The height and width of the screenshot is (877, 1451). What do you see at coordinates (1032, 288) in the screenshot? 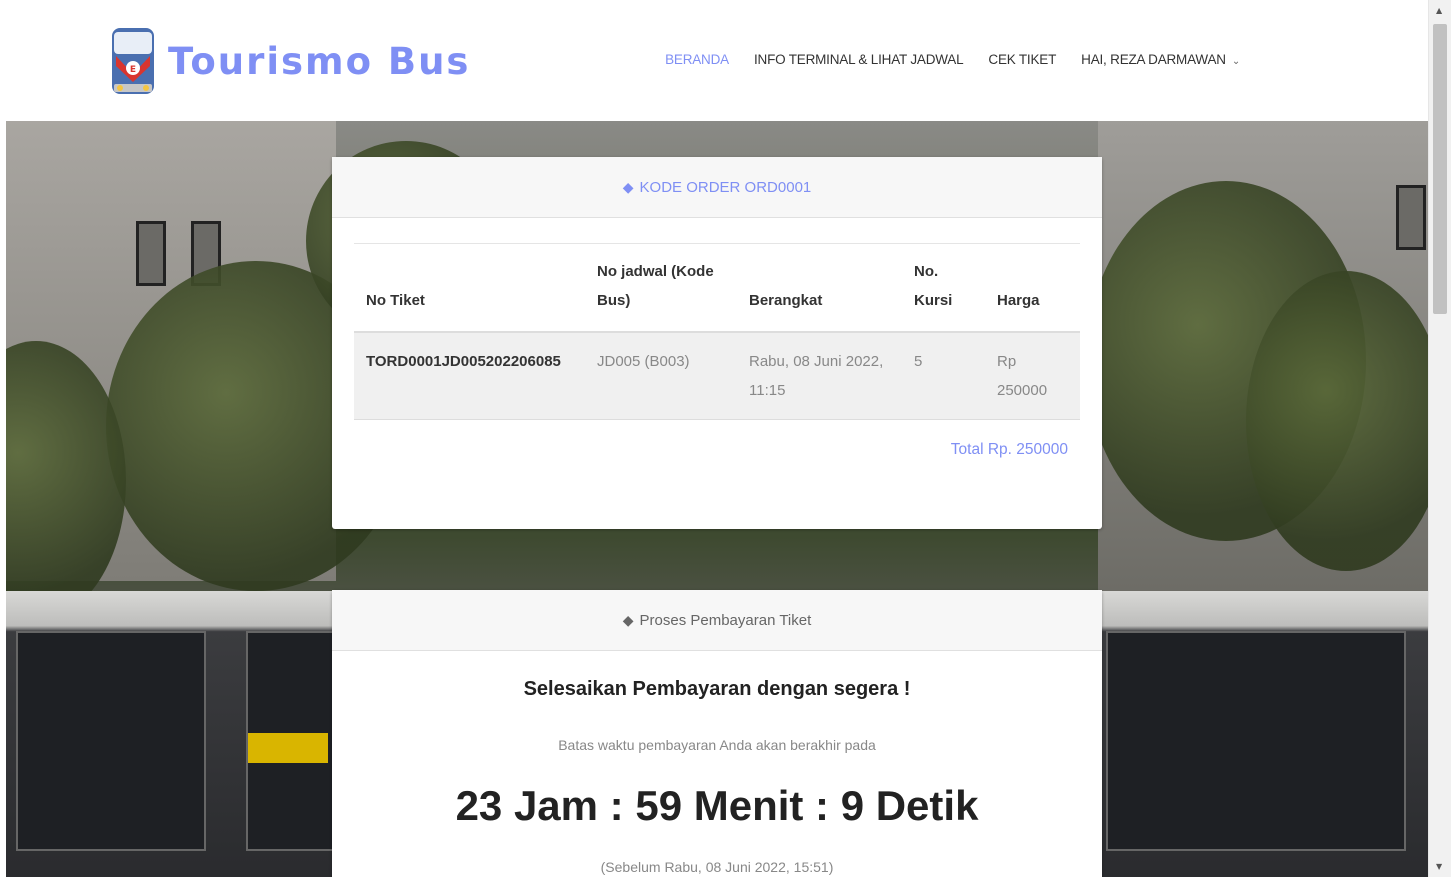
I see `column-header-harga: Harga` at bounding box center [1032, 288].